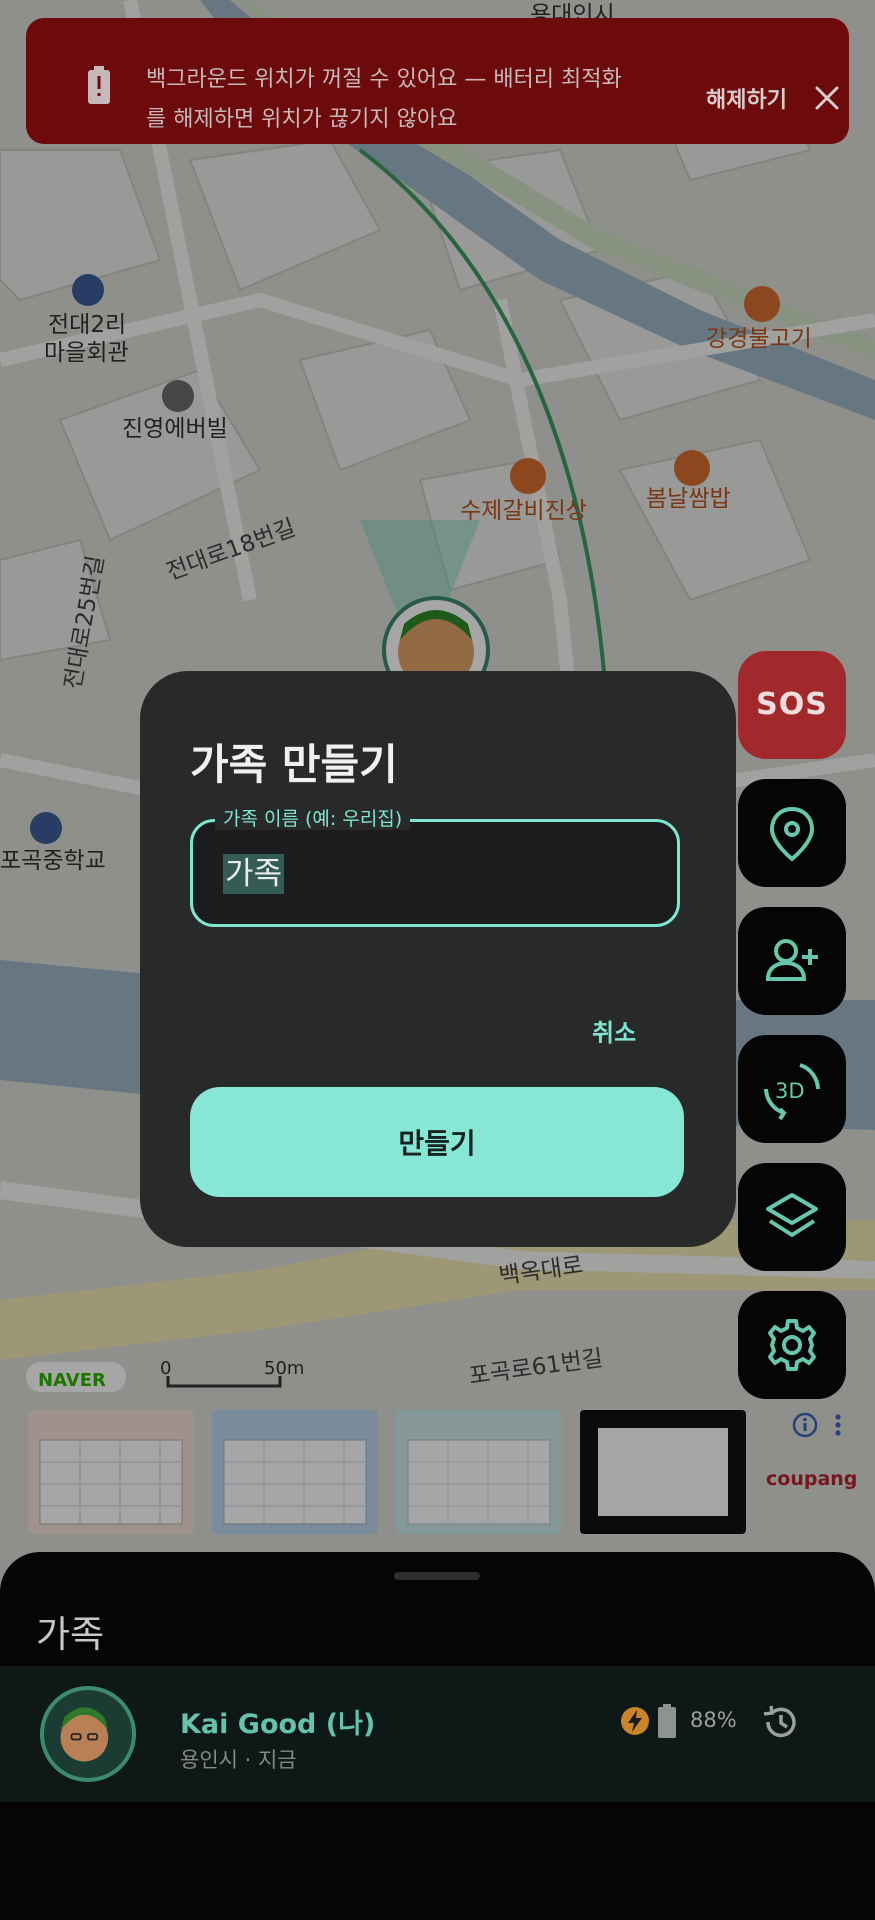 The image size is (875, 1920). What do you see at coordinates (437, 1142) in the screenshot?
I see `create-button: 만들기` at bounding box center [437, 1142].